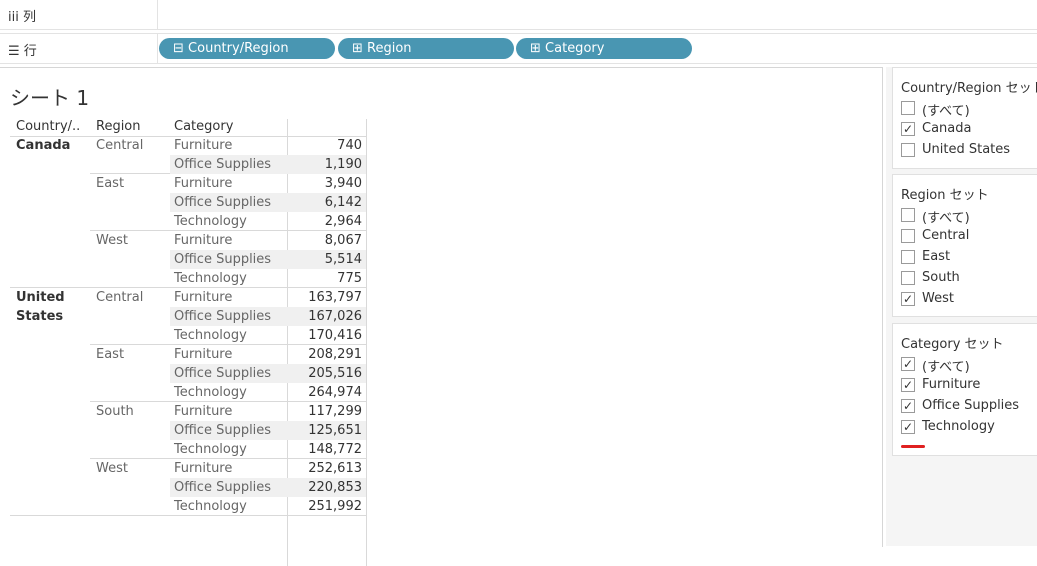 The width and height of the screenshot is (1037, 566). Describe the element at coordinates (324, 240) in the screenshot. I see `value-cell: 8,067` at that location.